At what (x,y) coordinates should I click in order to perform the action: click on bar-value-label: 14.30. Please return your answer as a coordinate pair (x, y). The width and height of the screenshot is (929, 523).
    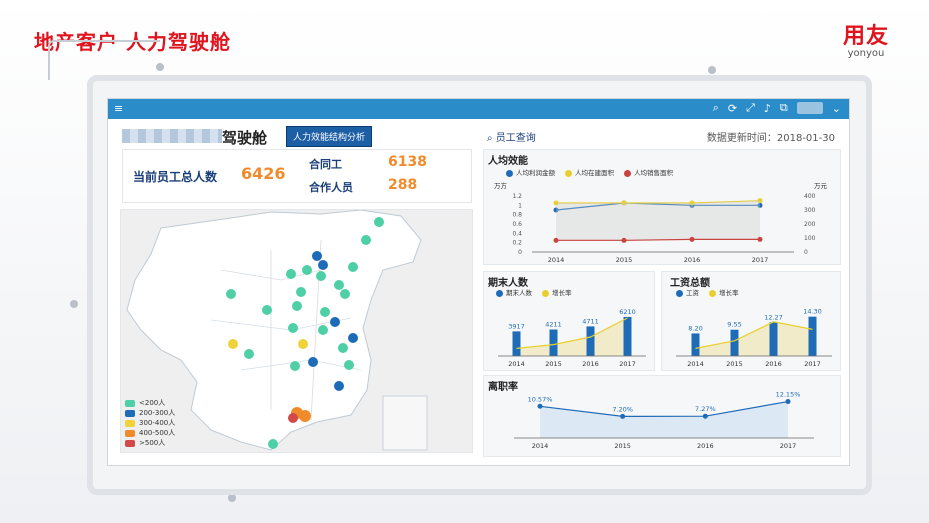
    Looking at the image, I should click on (812, 312).